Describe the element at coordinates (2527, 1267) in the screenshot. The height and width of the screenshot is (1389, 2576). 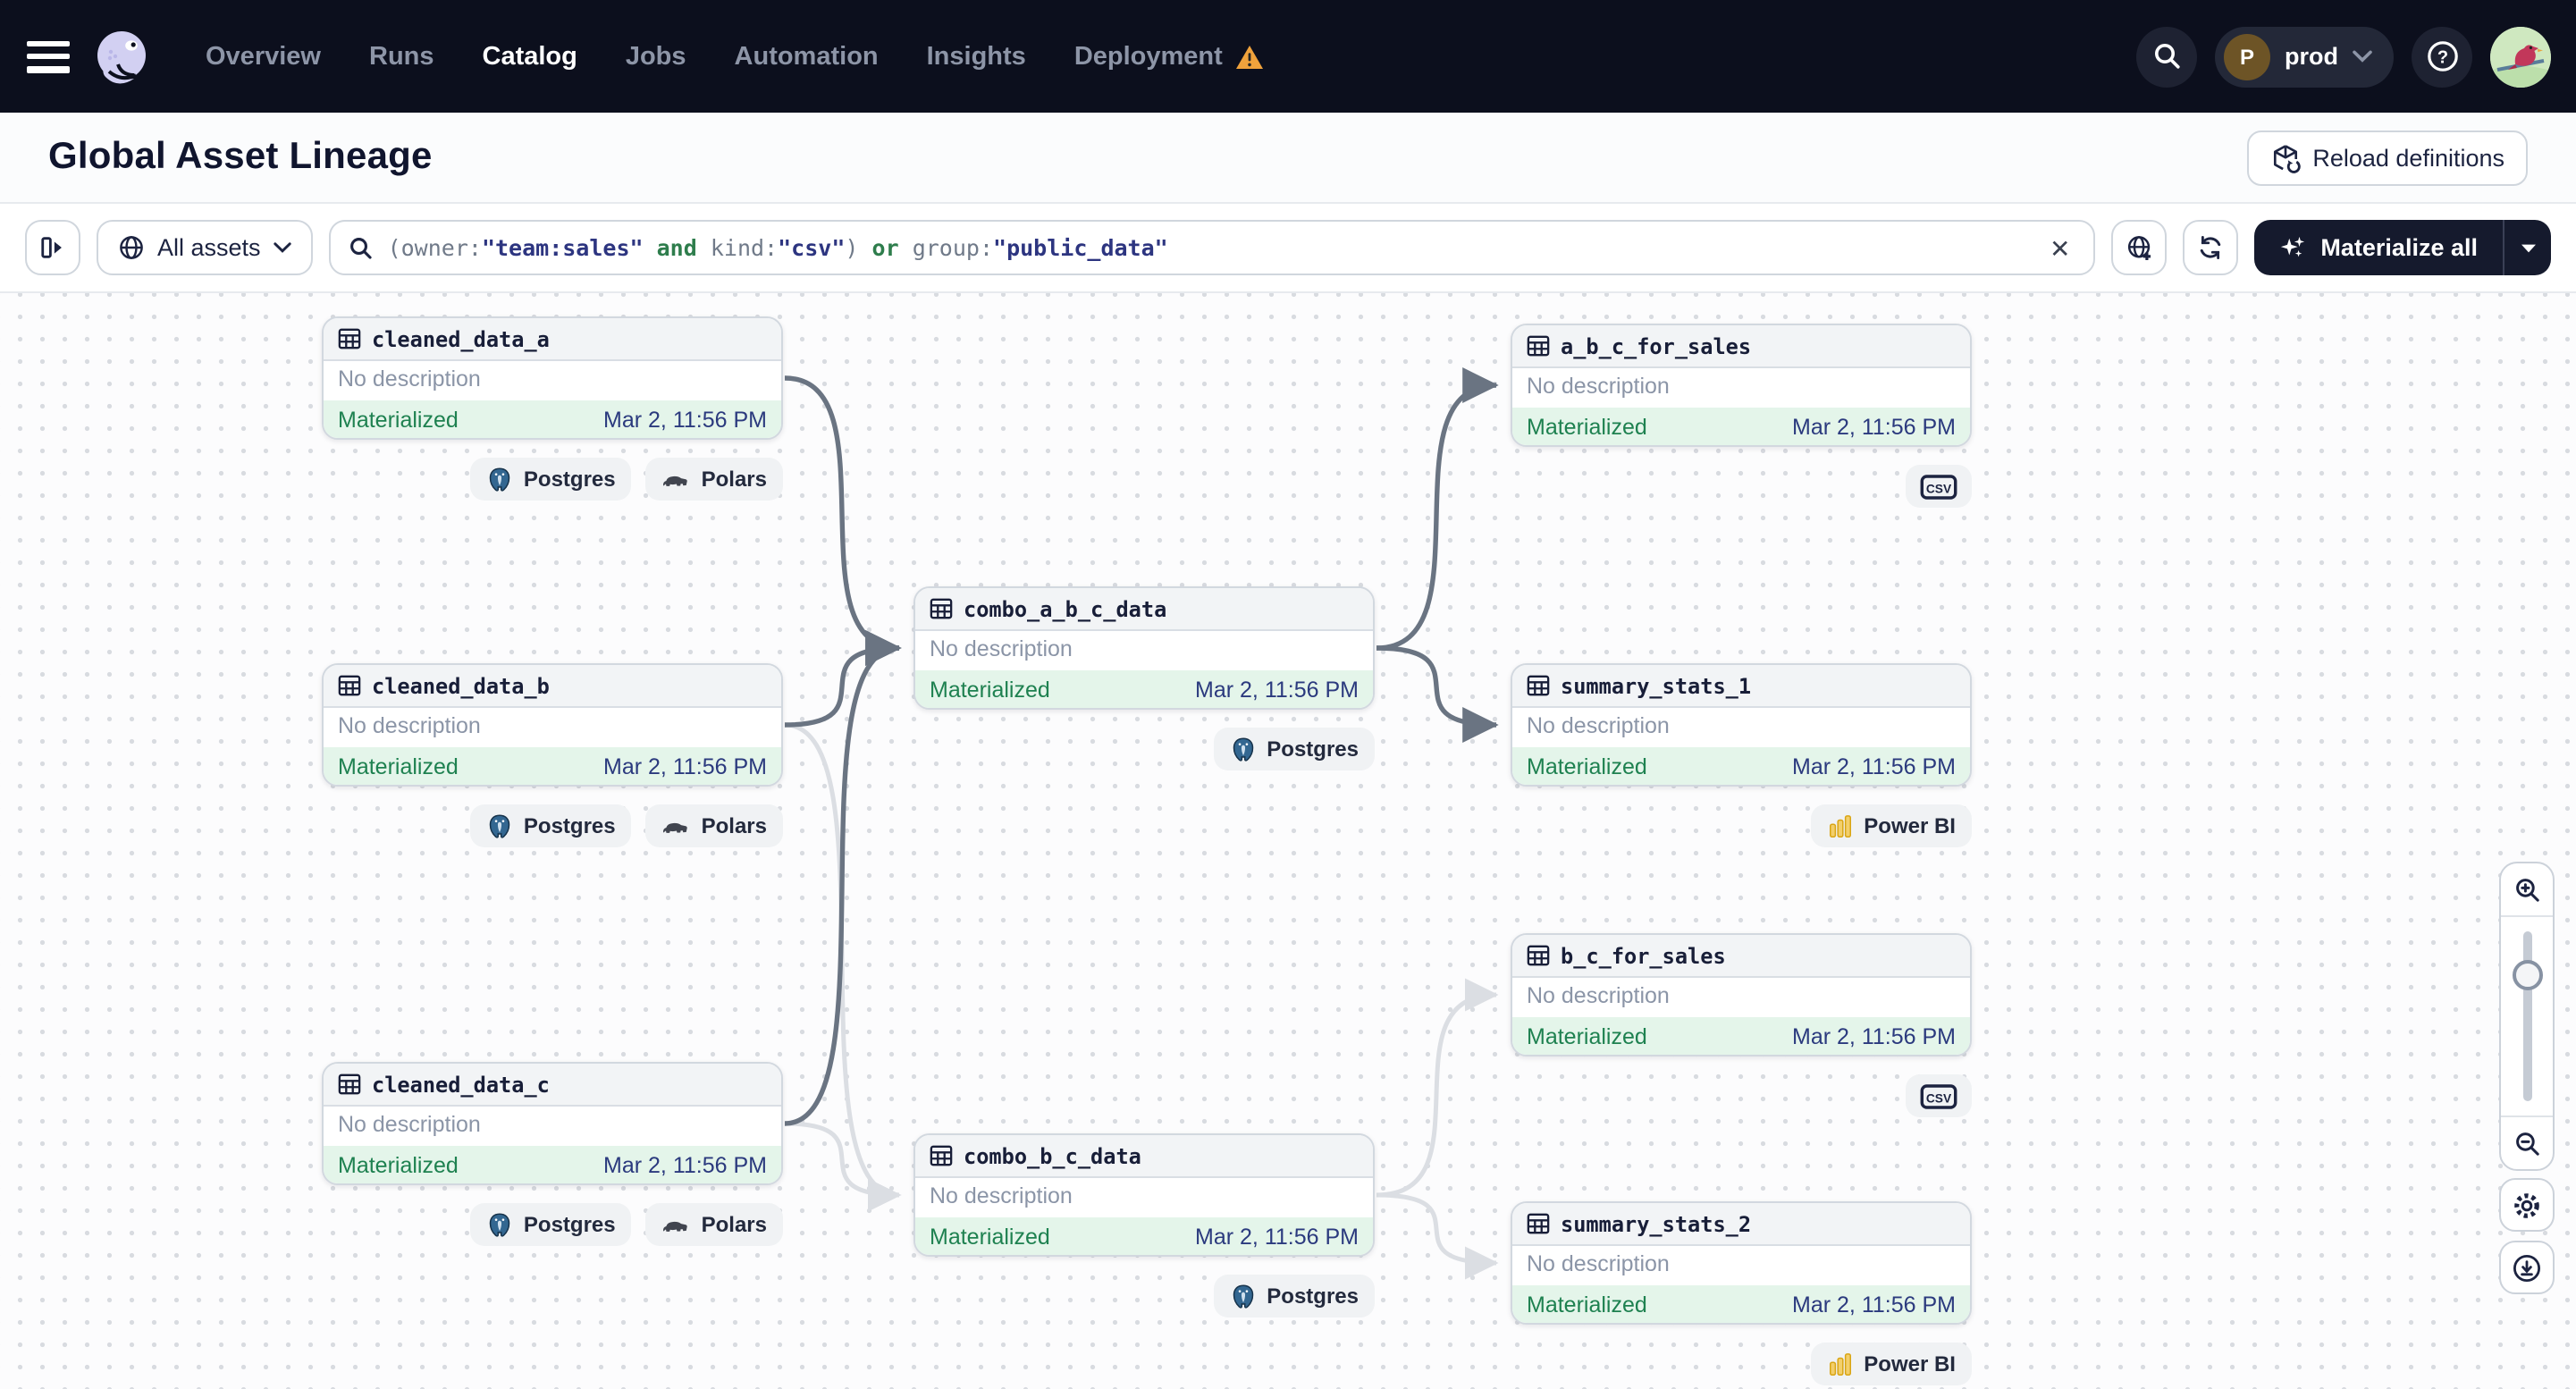
I see `download-image-button` at that location.